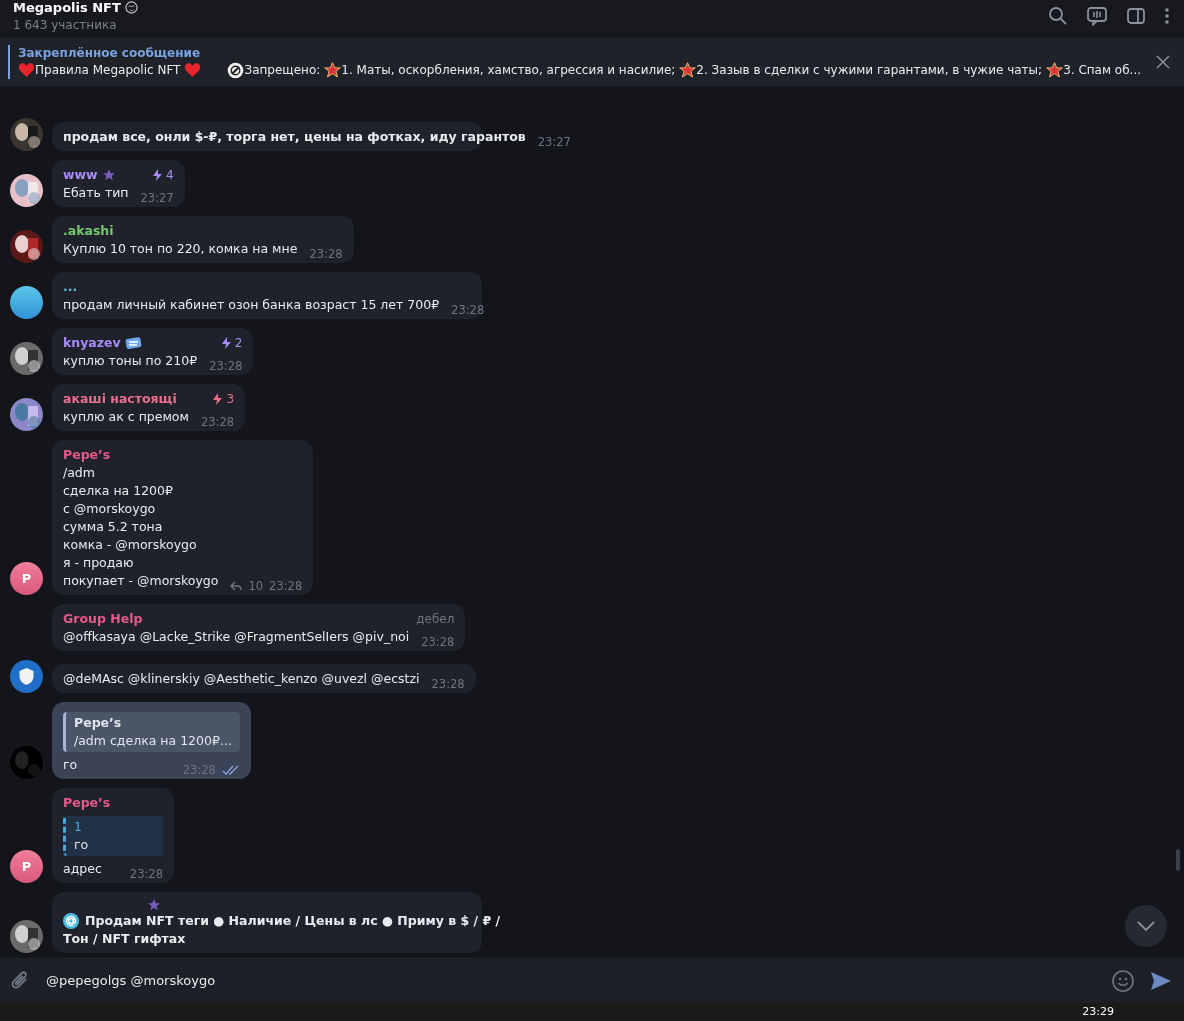 The height and width of the screenshot is (1021, 1184). What do you see at coordinates (78, 827) in the screenshot?
I see `quote-text: 1` at bounding box center [78, 827].